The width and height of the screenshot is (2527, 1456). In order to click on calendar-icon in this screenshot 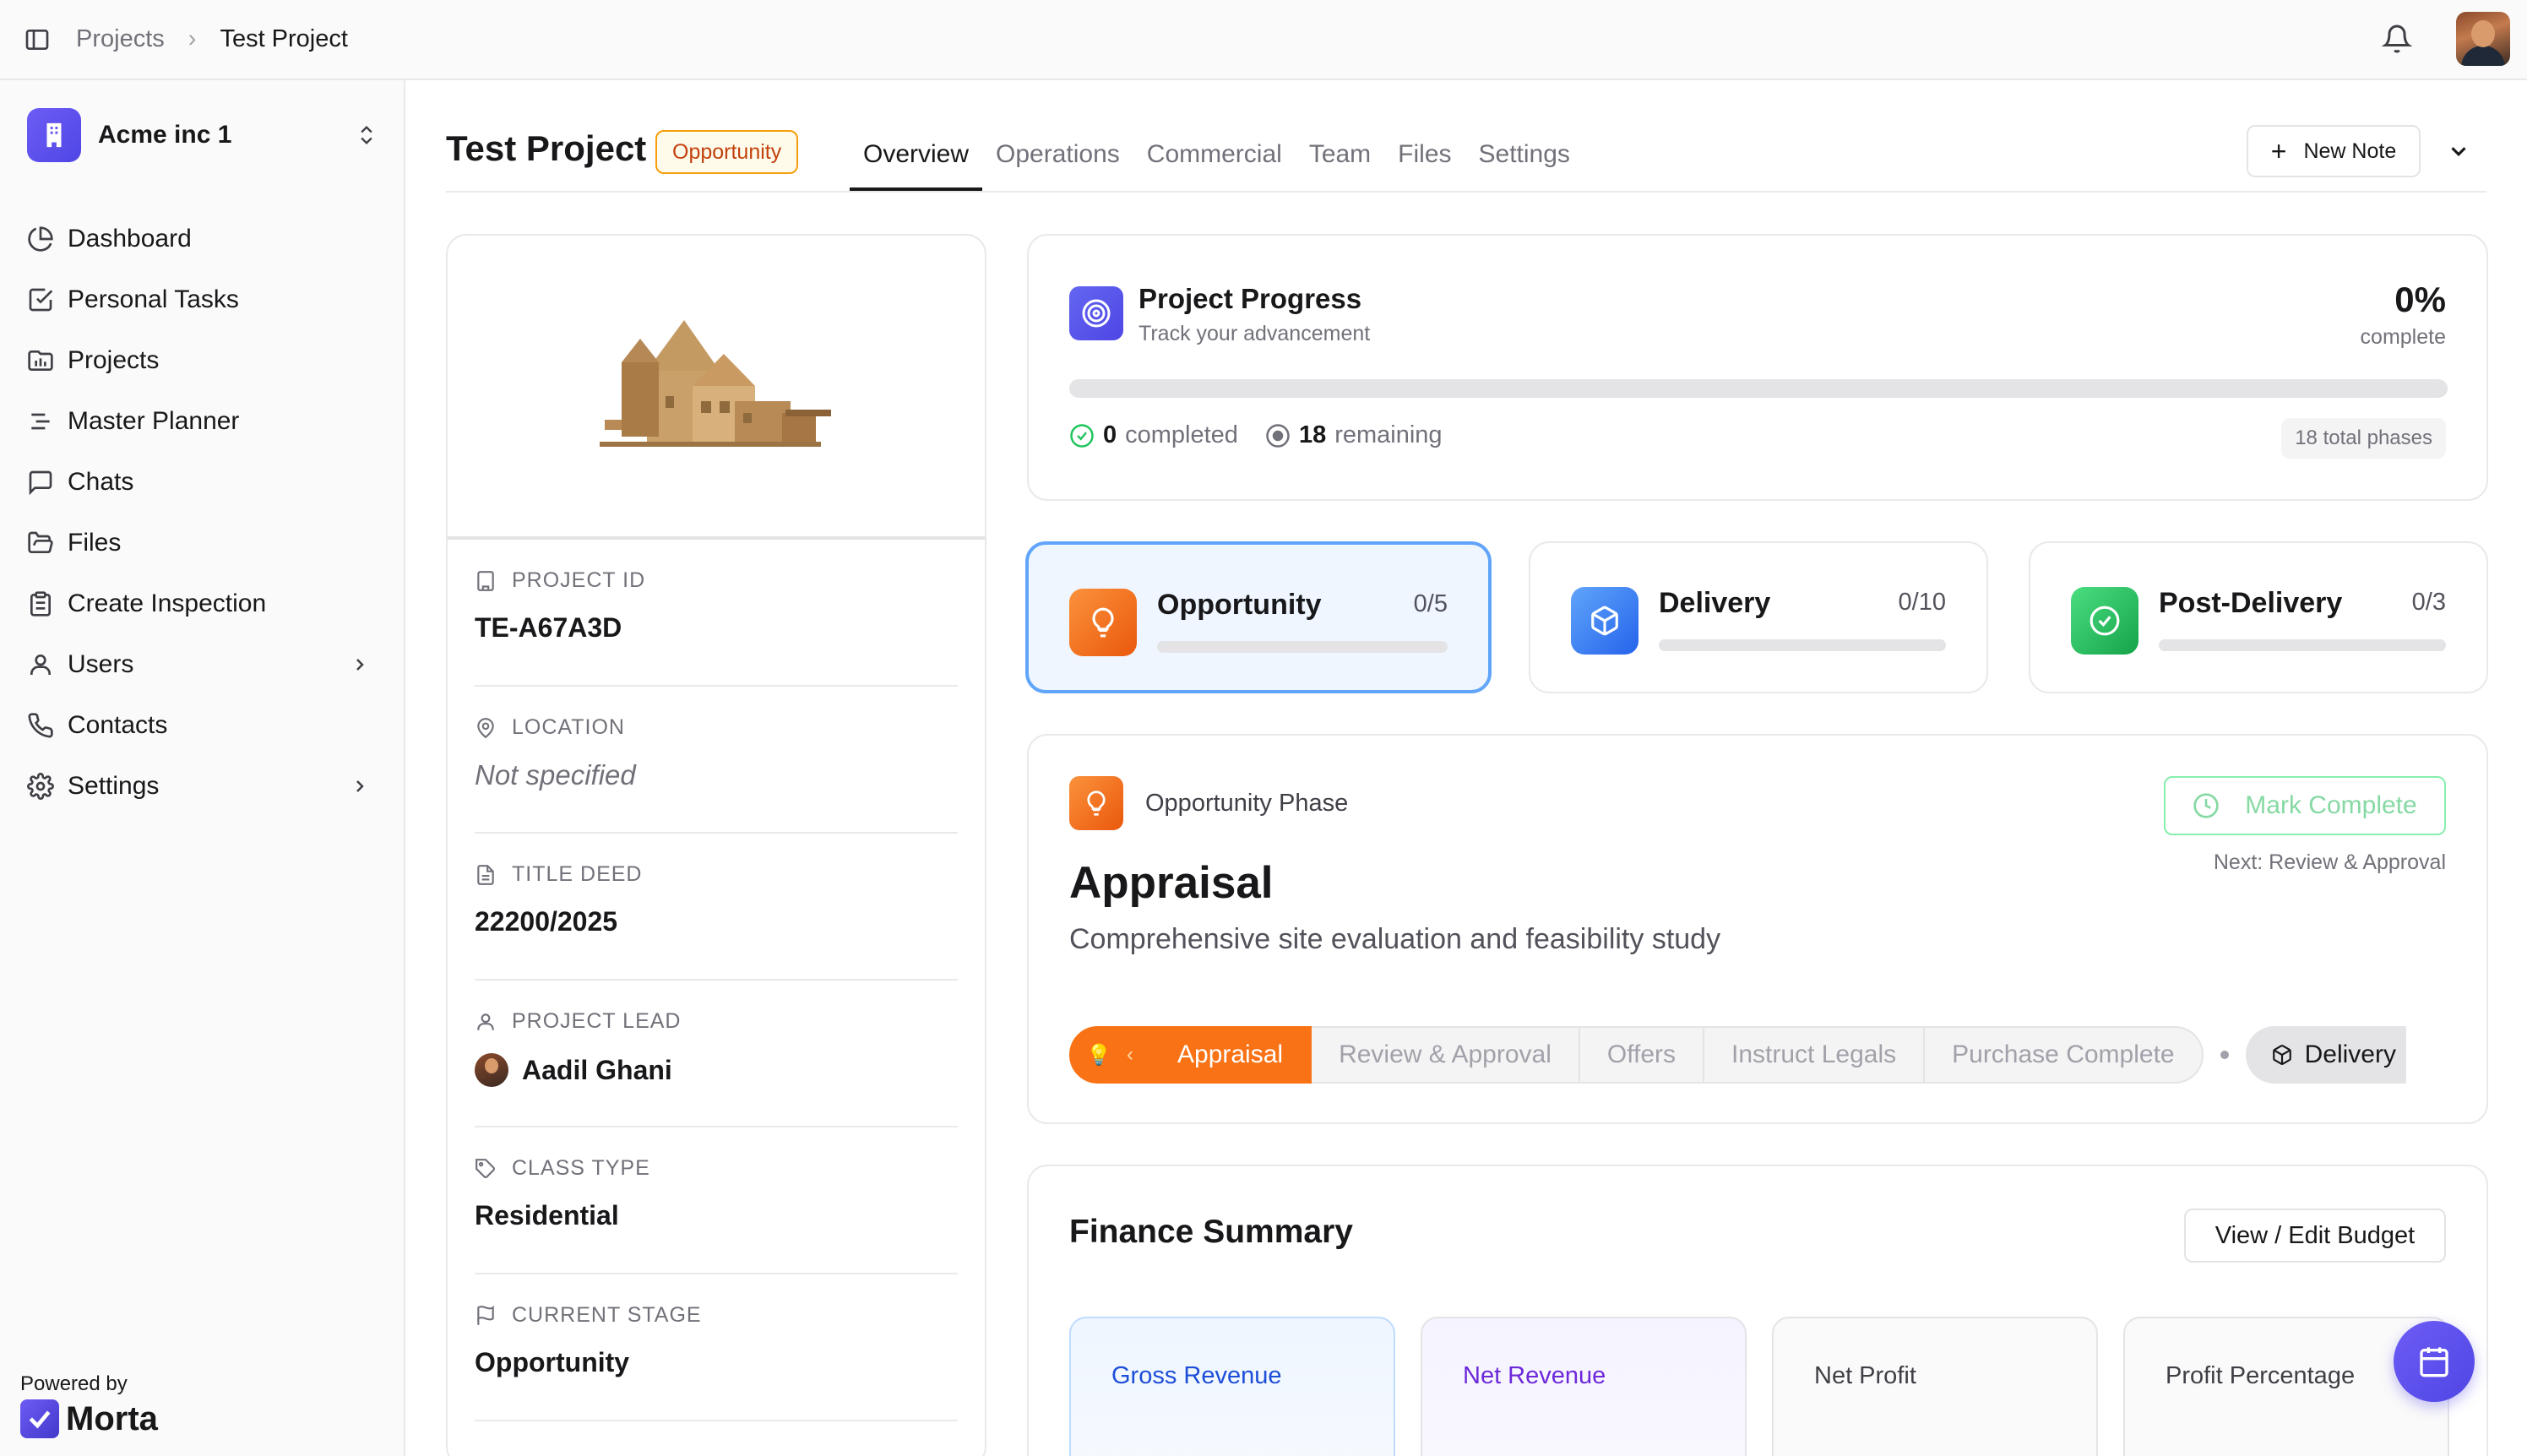, I will do `click(2434, 1362)`.